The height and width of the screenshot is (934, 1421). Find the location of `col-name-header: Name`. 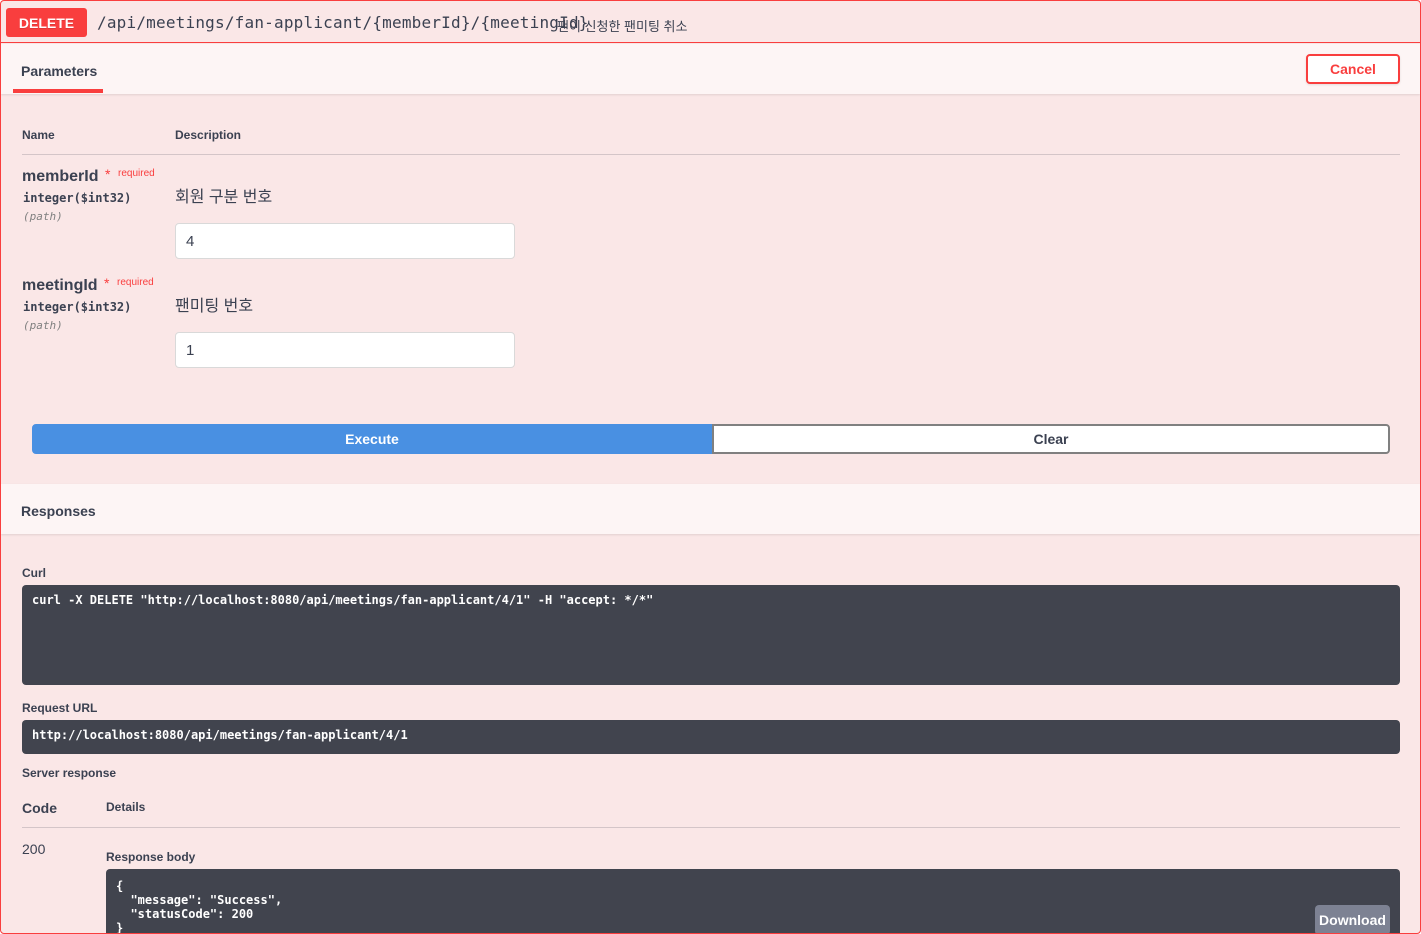

col-name-header: Name is located at coordinates (38, 135).